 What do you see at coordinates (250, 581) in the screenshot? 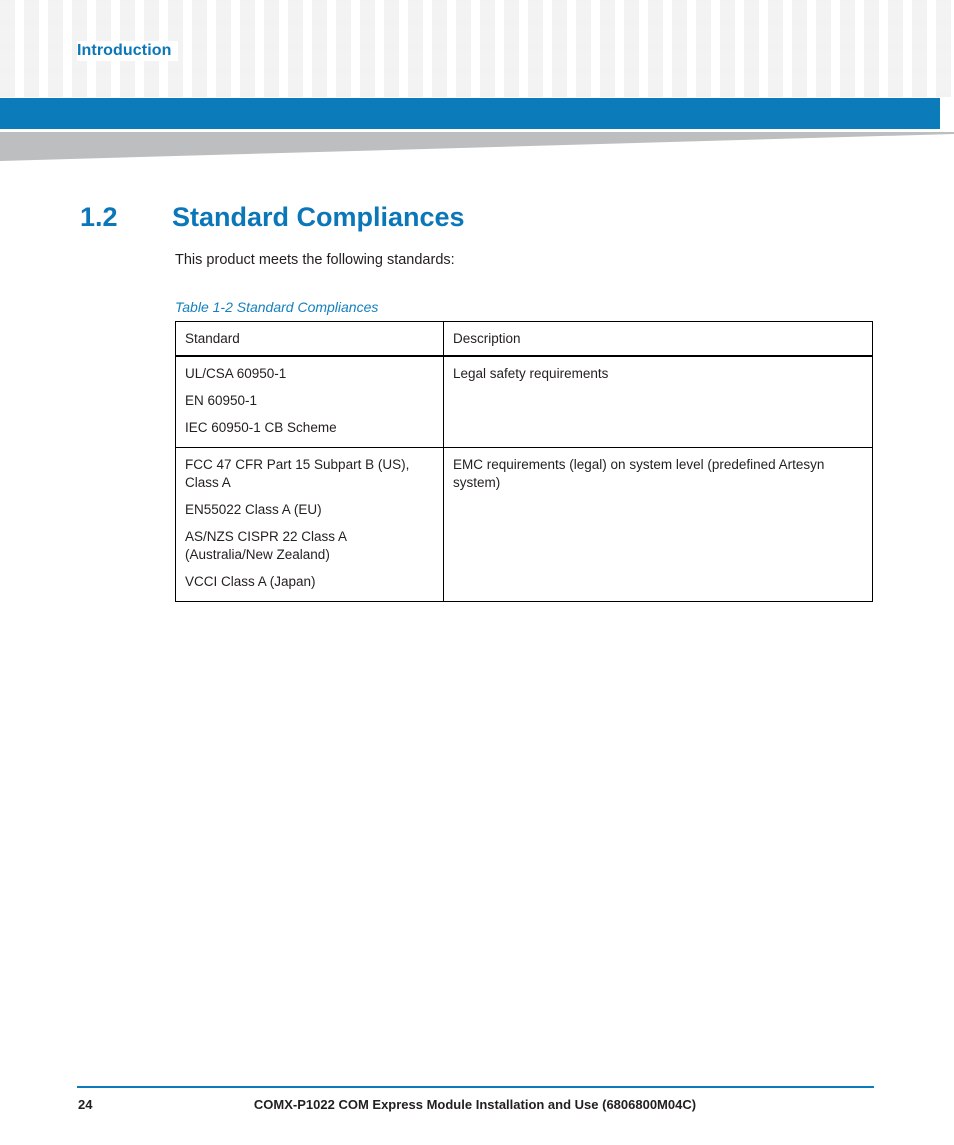
I see `standard-entry: VCCI Class A (Japan)` at bounding box center [250, 581].